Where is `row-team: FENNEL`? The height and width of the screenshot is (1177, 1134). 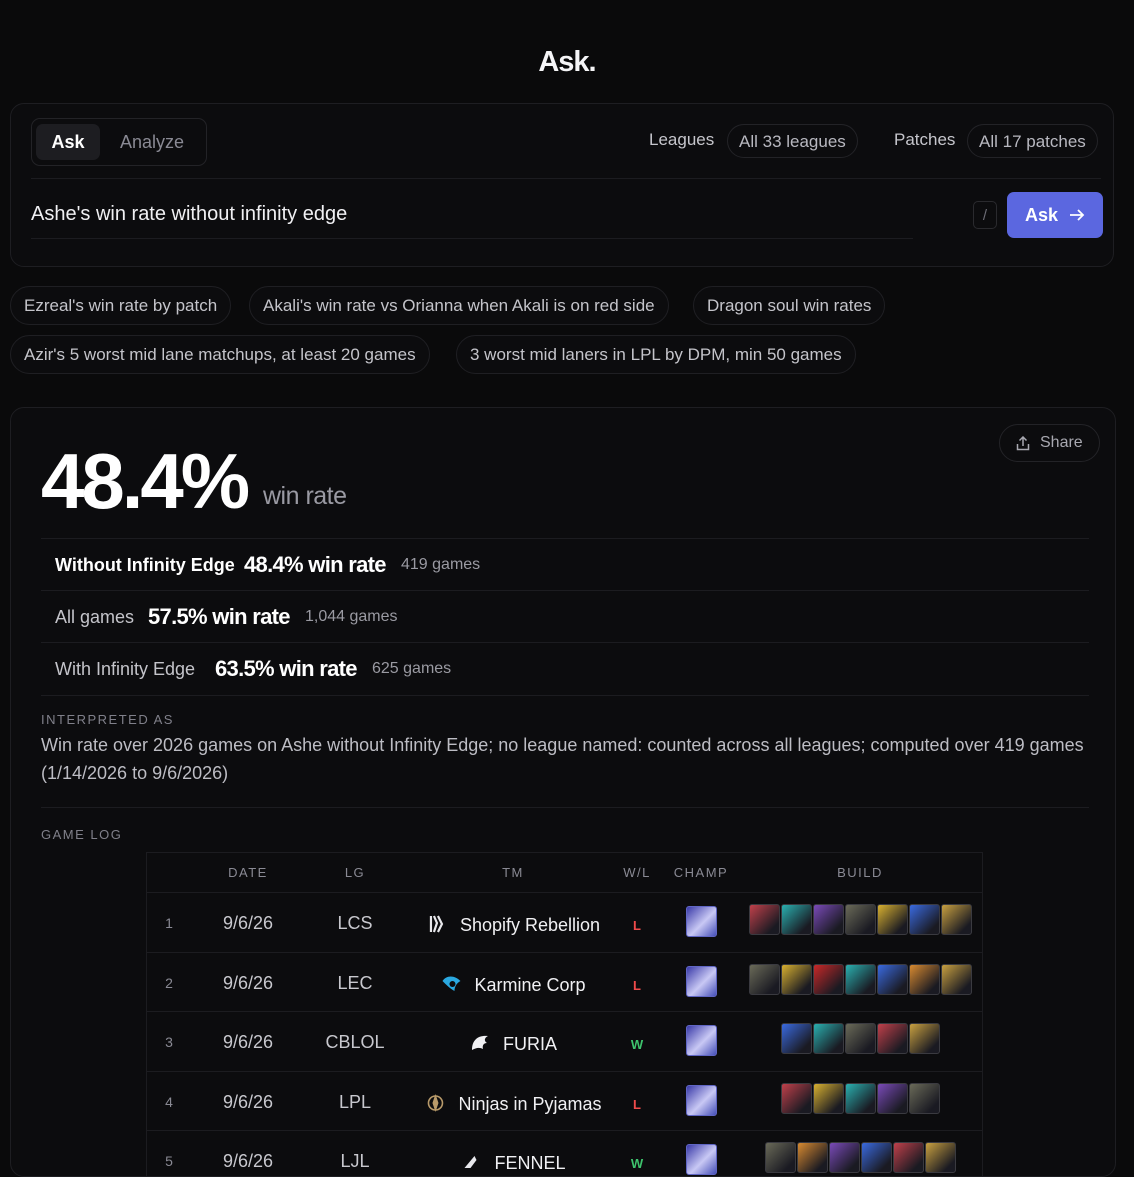
row-team: FENNEL is located at coordinates (513, 1162).